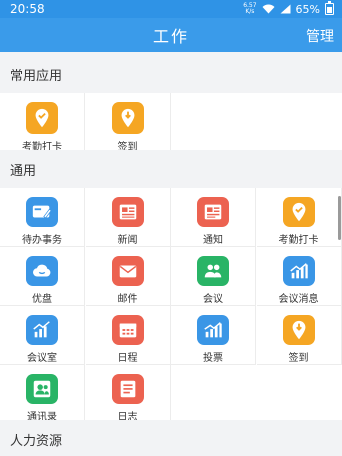 Image resolution: width=342 pixels, height=456 pixels. Describe the element at coordinates (42, 330) in the screenshot. I see `meeting-room-chart-icon` at that location.